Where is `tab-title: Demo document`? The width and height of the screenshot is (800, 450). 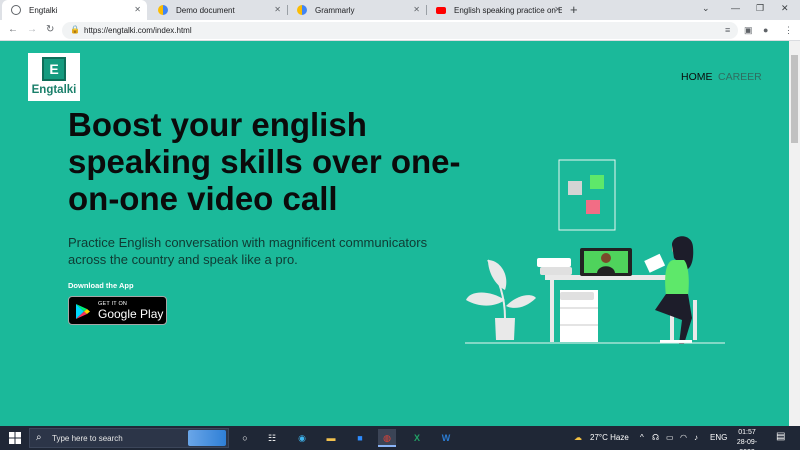 tab-title: Demo document is located at coordinates (205, 10).